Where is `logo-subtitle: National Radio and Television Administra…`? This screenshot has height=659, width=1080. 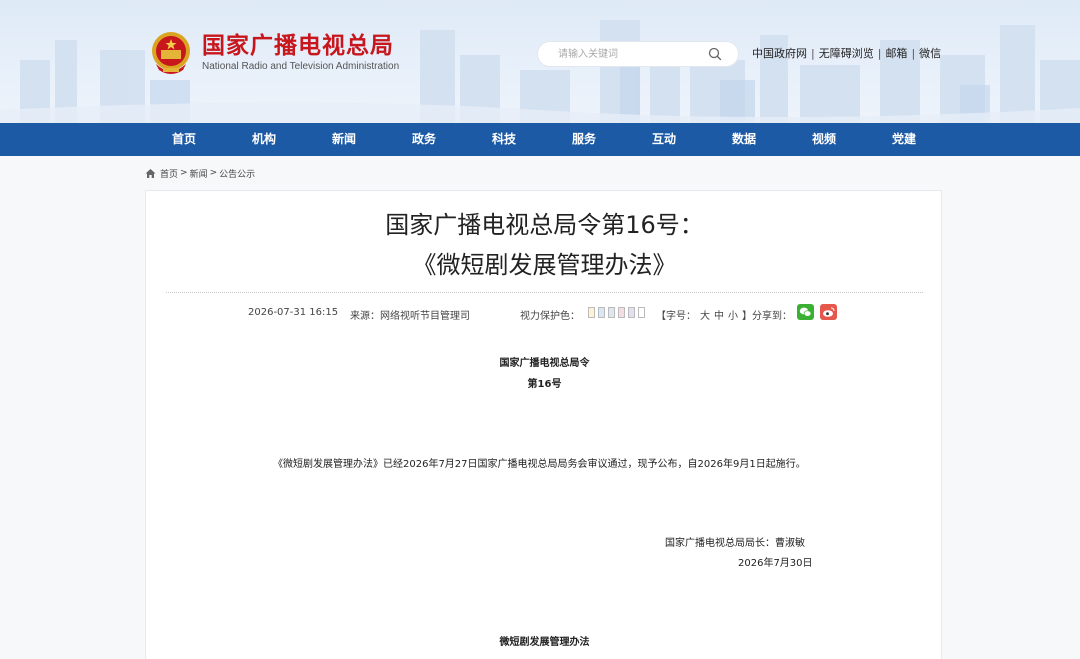
logo-subtitle: National Radio and Television Administra… is located at coordinates (301, 66).